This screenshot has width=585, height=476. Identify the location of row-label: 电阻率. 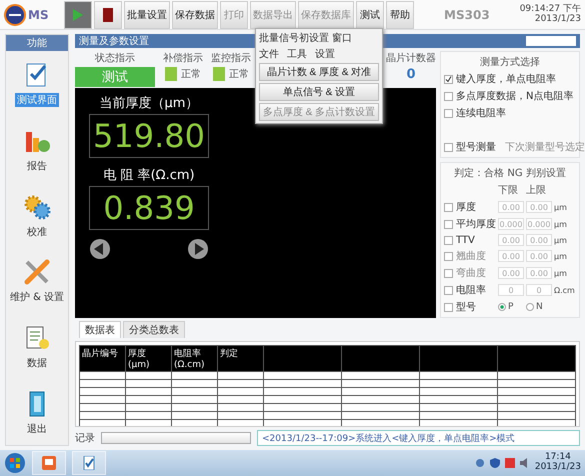
(471, 290).